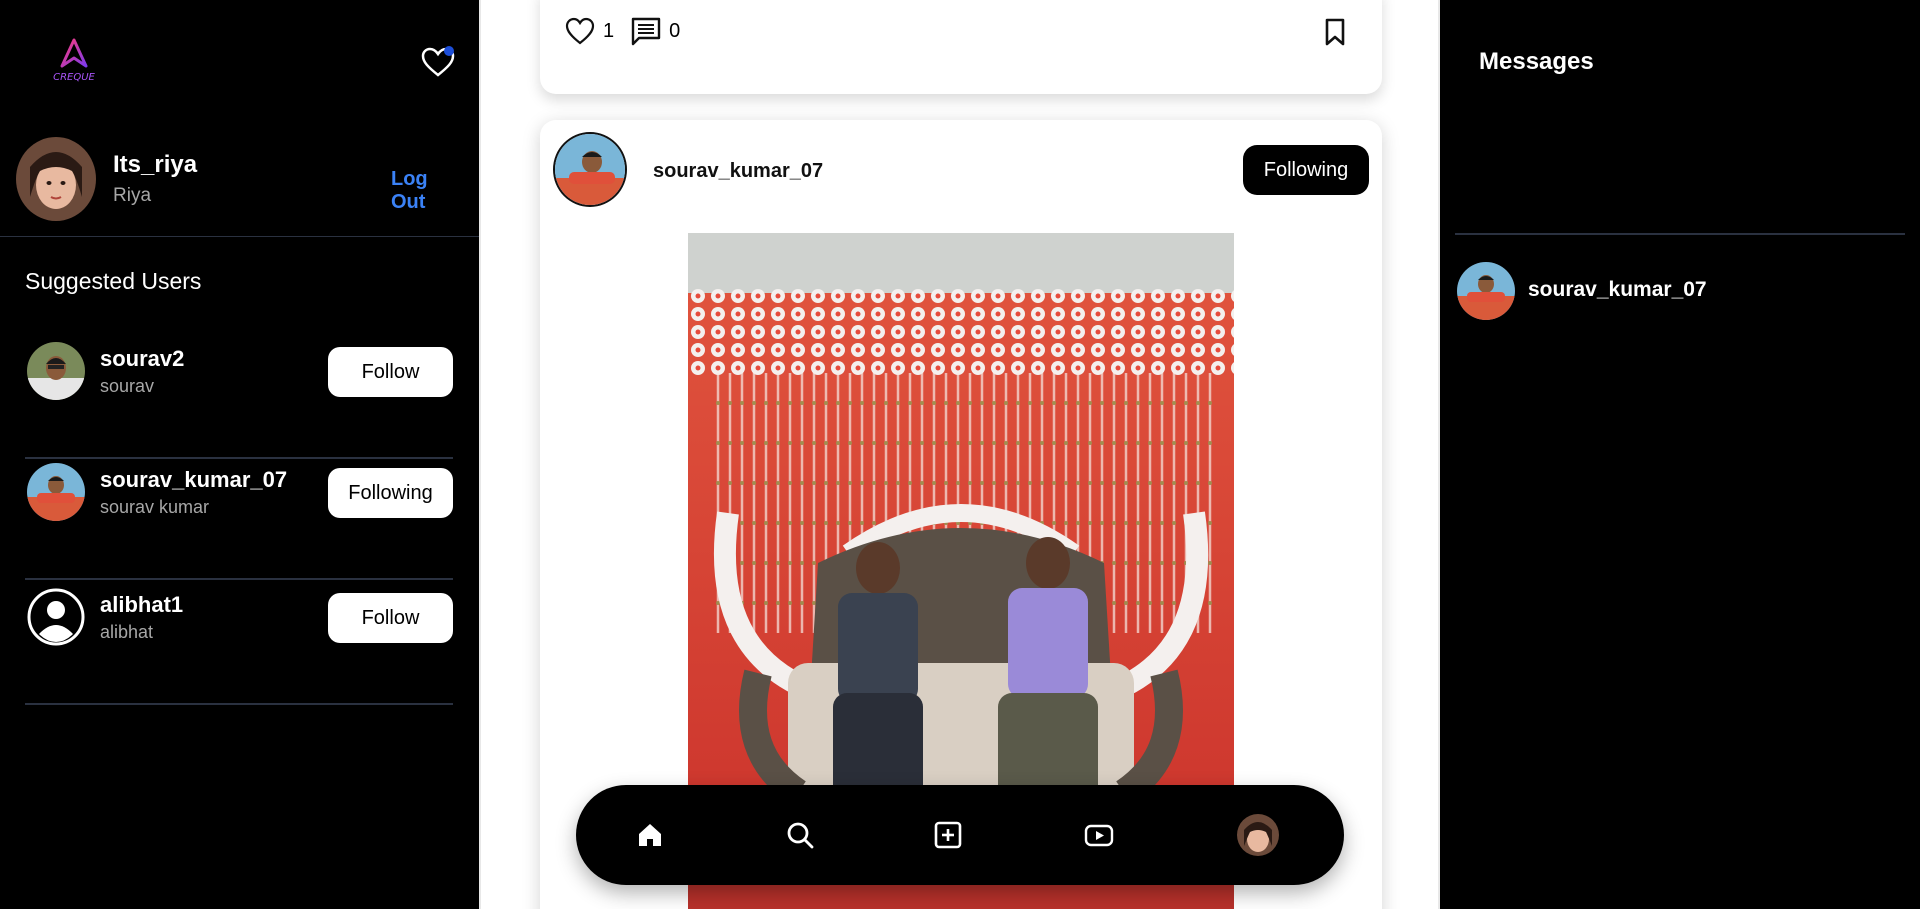  I want to click on notifications-button, so click(438, 62).